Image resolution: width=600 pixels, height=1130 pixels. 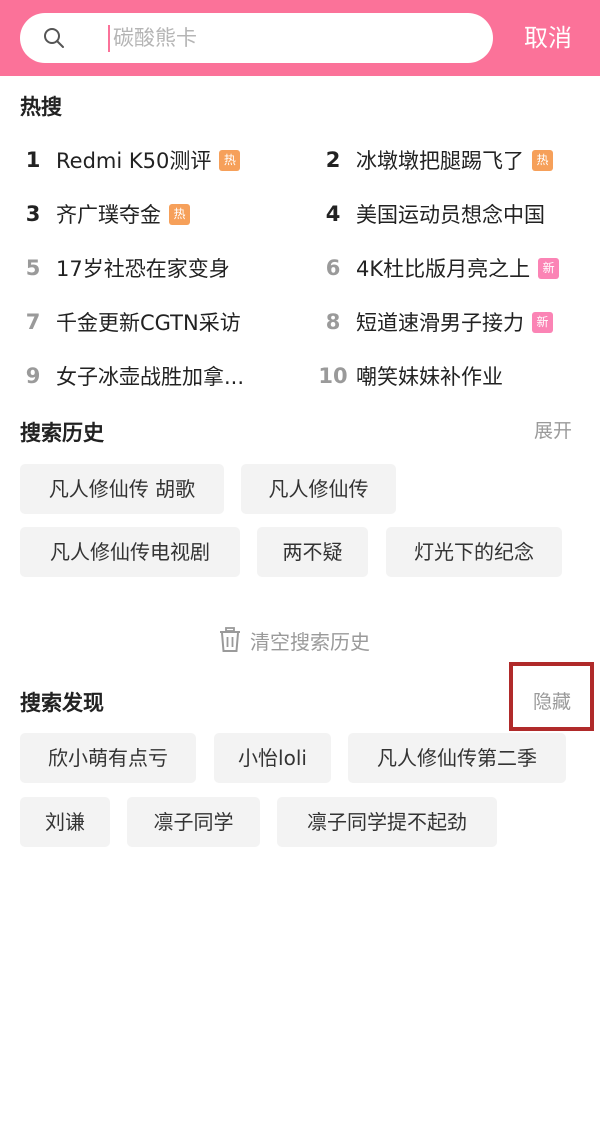 What do you see at coordinates (33, 322) in the screenshot?
I see `hot-rank: 7` at bounding box center [33, 322].